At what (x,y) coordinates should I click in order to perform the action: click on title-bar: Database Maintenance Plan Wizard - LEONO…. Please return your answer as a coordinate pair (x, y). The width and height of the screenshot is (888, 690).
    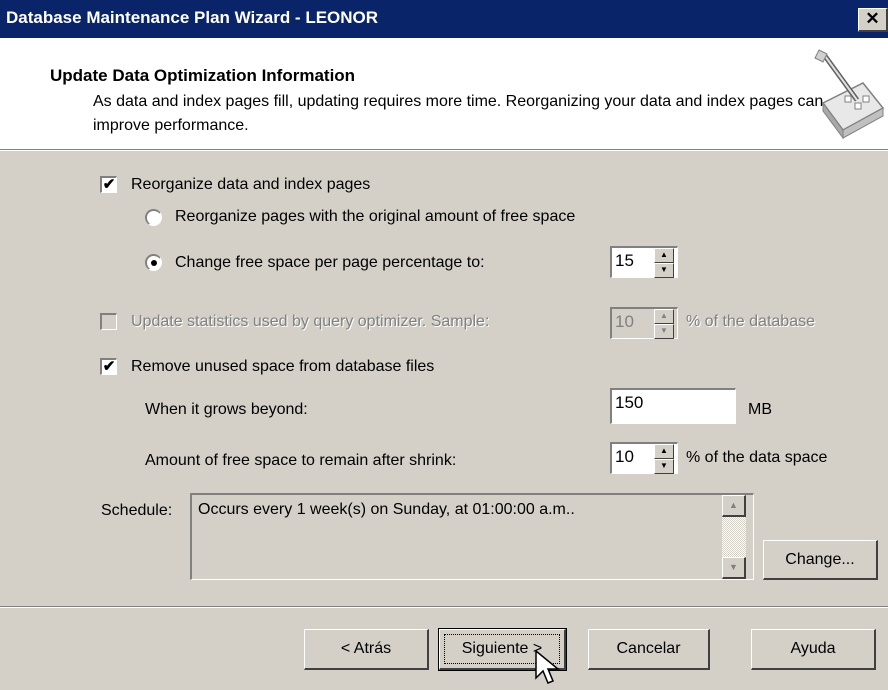
    Looking at the image, I should click on (444, 19).